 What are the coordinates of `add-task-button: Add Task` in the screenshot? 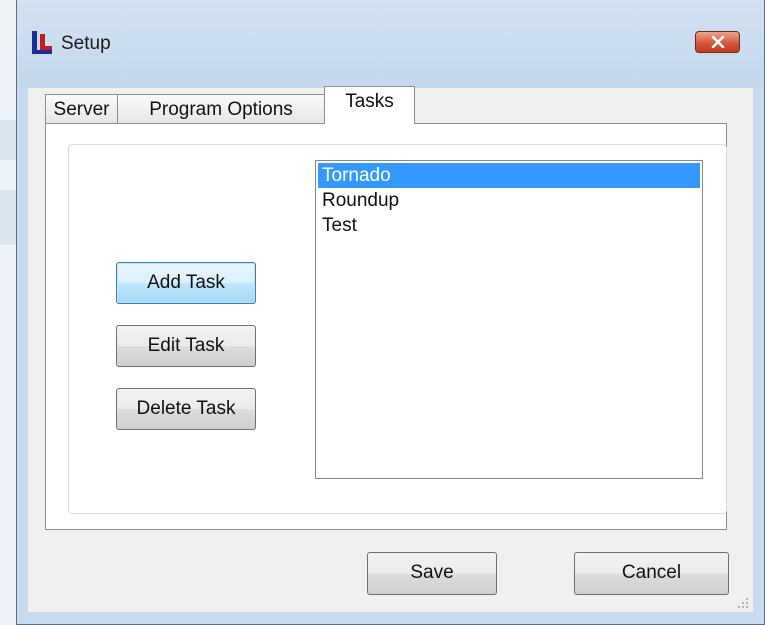 It's located at (186, 283).